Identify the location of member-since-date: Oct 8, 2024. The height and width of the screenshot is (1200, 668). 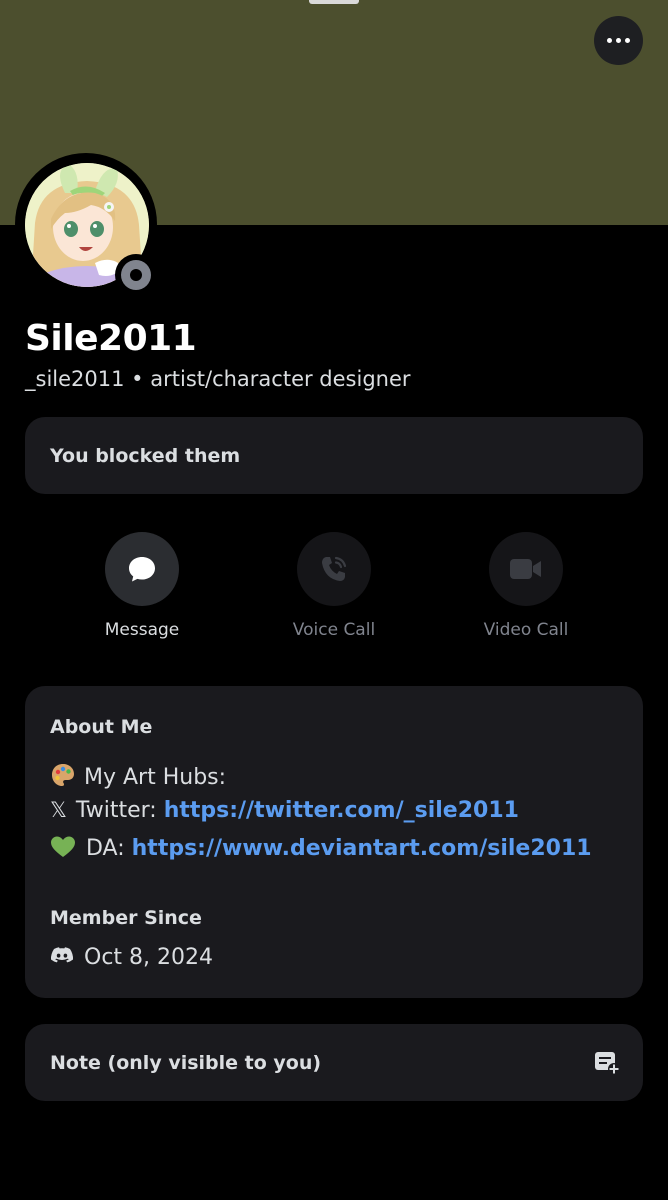
(149, 957).